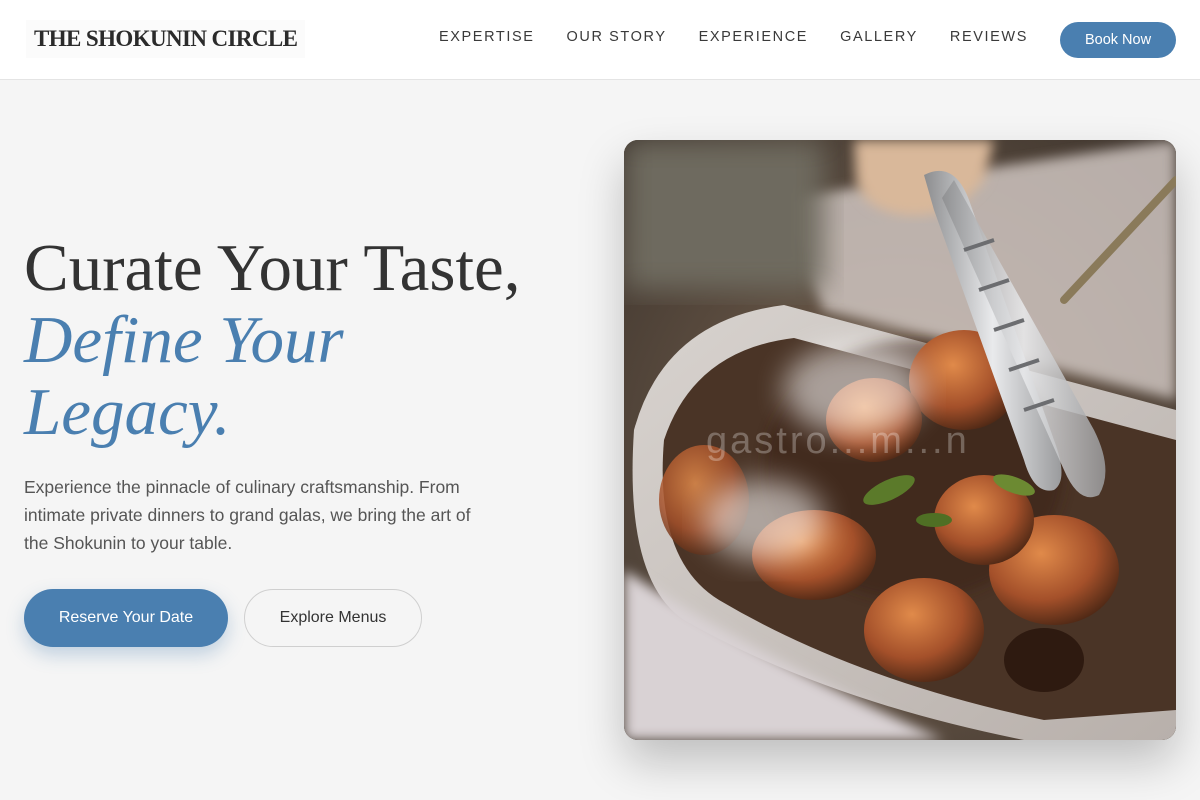  Describe the element at coordinates (487, 37) in the screenshot. I see `nav-item-expertise: EXPERTISE` at that location.